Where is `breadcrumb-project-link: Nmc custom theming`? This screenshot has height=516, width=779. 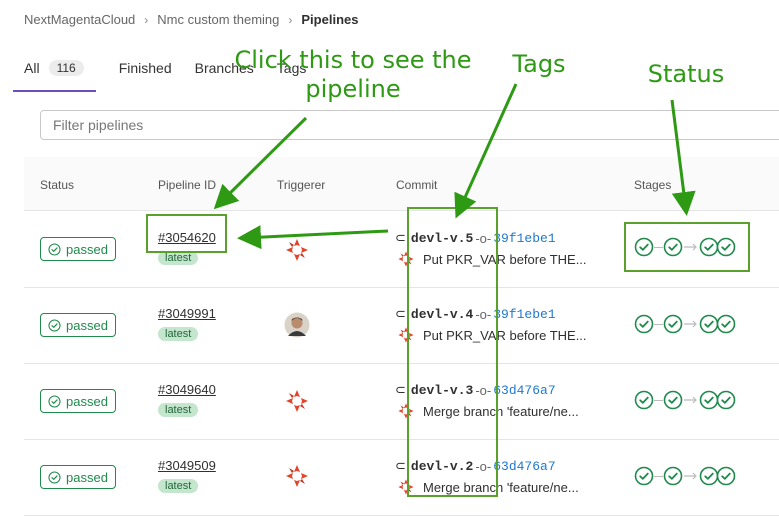 breadcrumb-project-link: Nmc custom theming is located at coordinates (218, 19).